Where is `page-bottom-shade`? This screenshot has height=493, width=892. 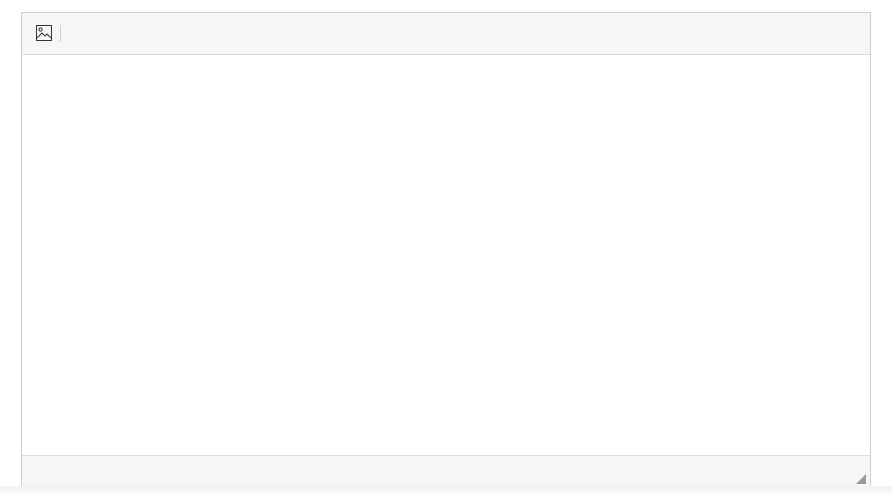
page-bottom-shade is located at coordinates (446, 489).